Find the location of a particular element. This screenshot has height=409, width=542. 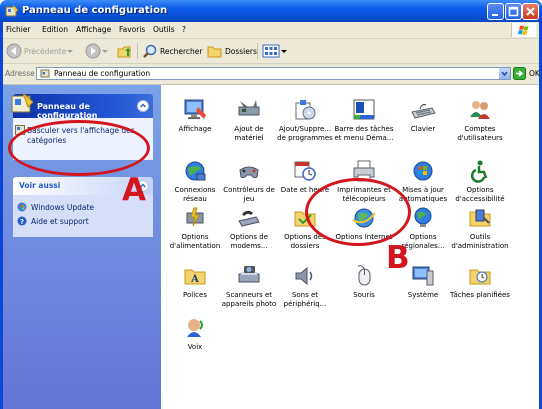

back-button: Précédente is located at coordinates (40, 51).